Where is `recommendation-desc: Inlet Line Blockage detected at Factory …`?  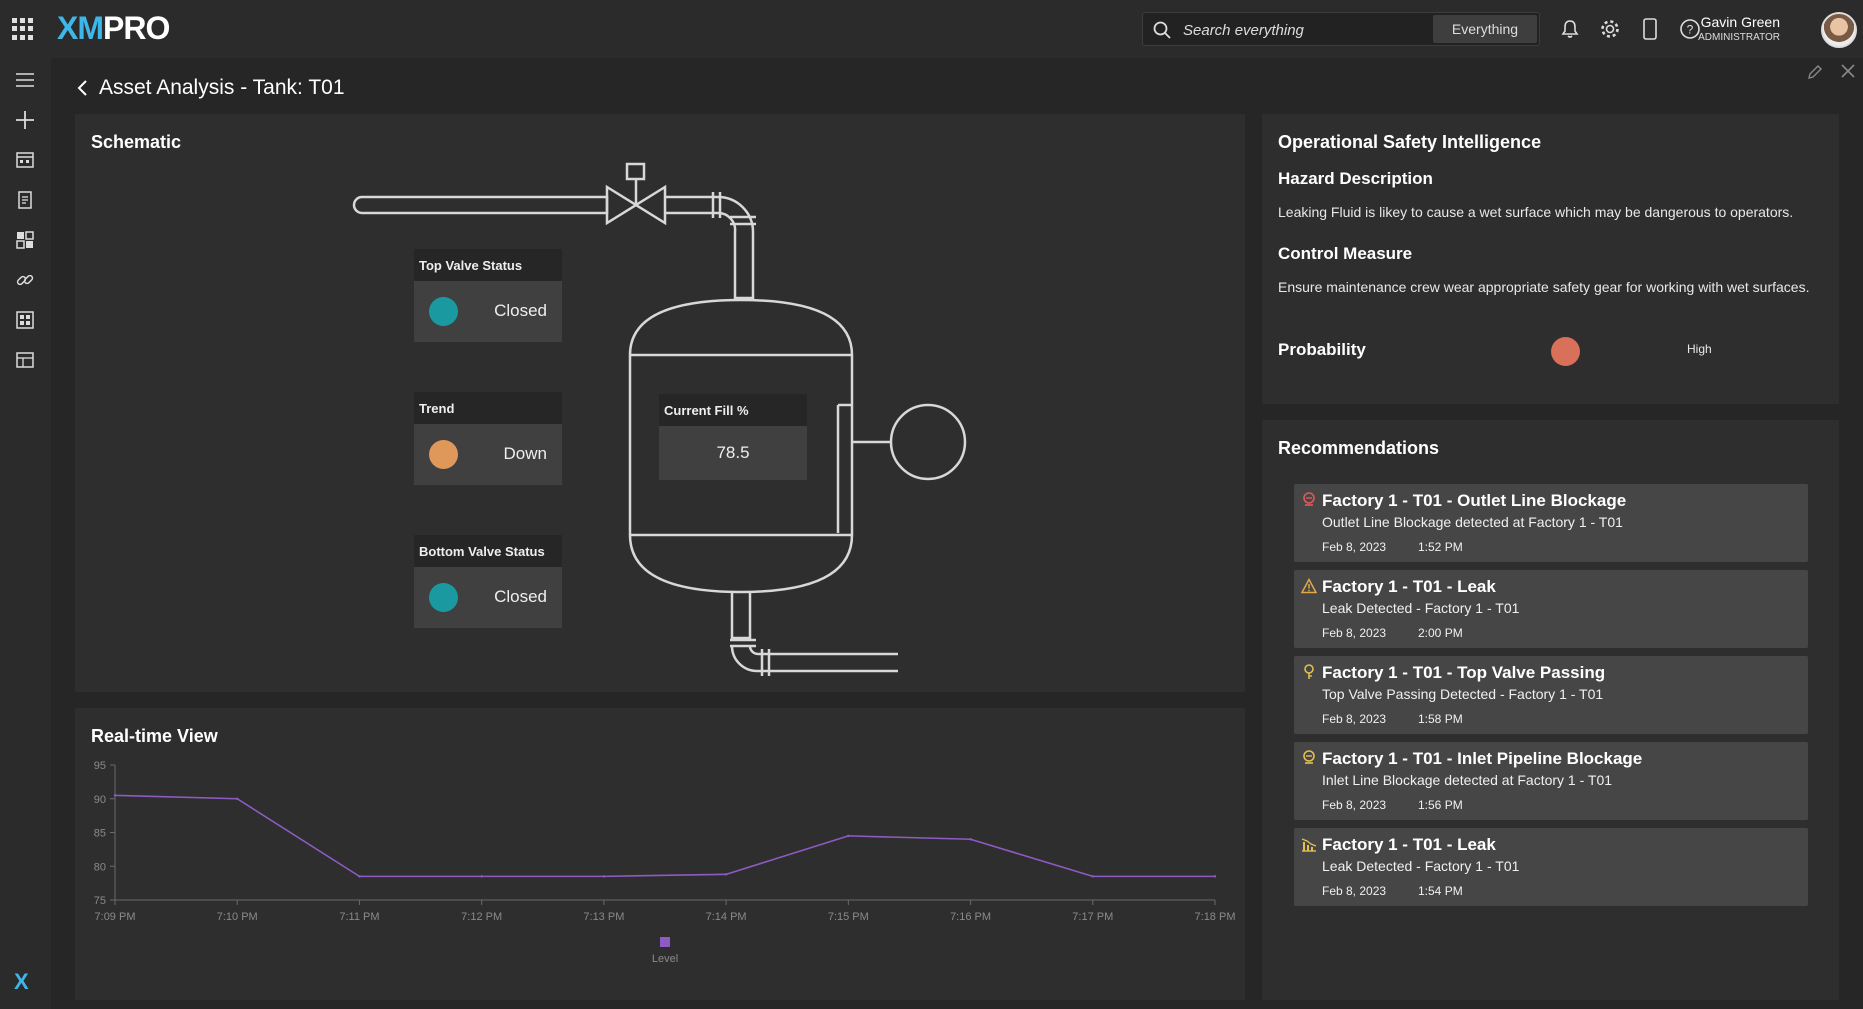 recommendation-desc: Inlet Line Blockage detected at Factory … is located at coordinates (1467, 780).